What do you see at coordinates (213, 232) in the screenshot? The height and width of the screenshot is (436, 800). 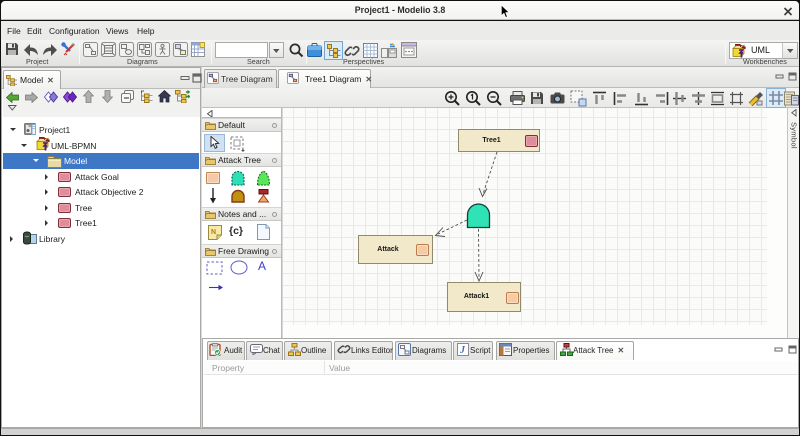 I see `svg-text: N` at bounding box center [213, 232].